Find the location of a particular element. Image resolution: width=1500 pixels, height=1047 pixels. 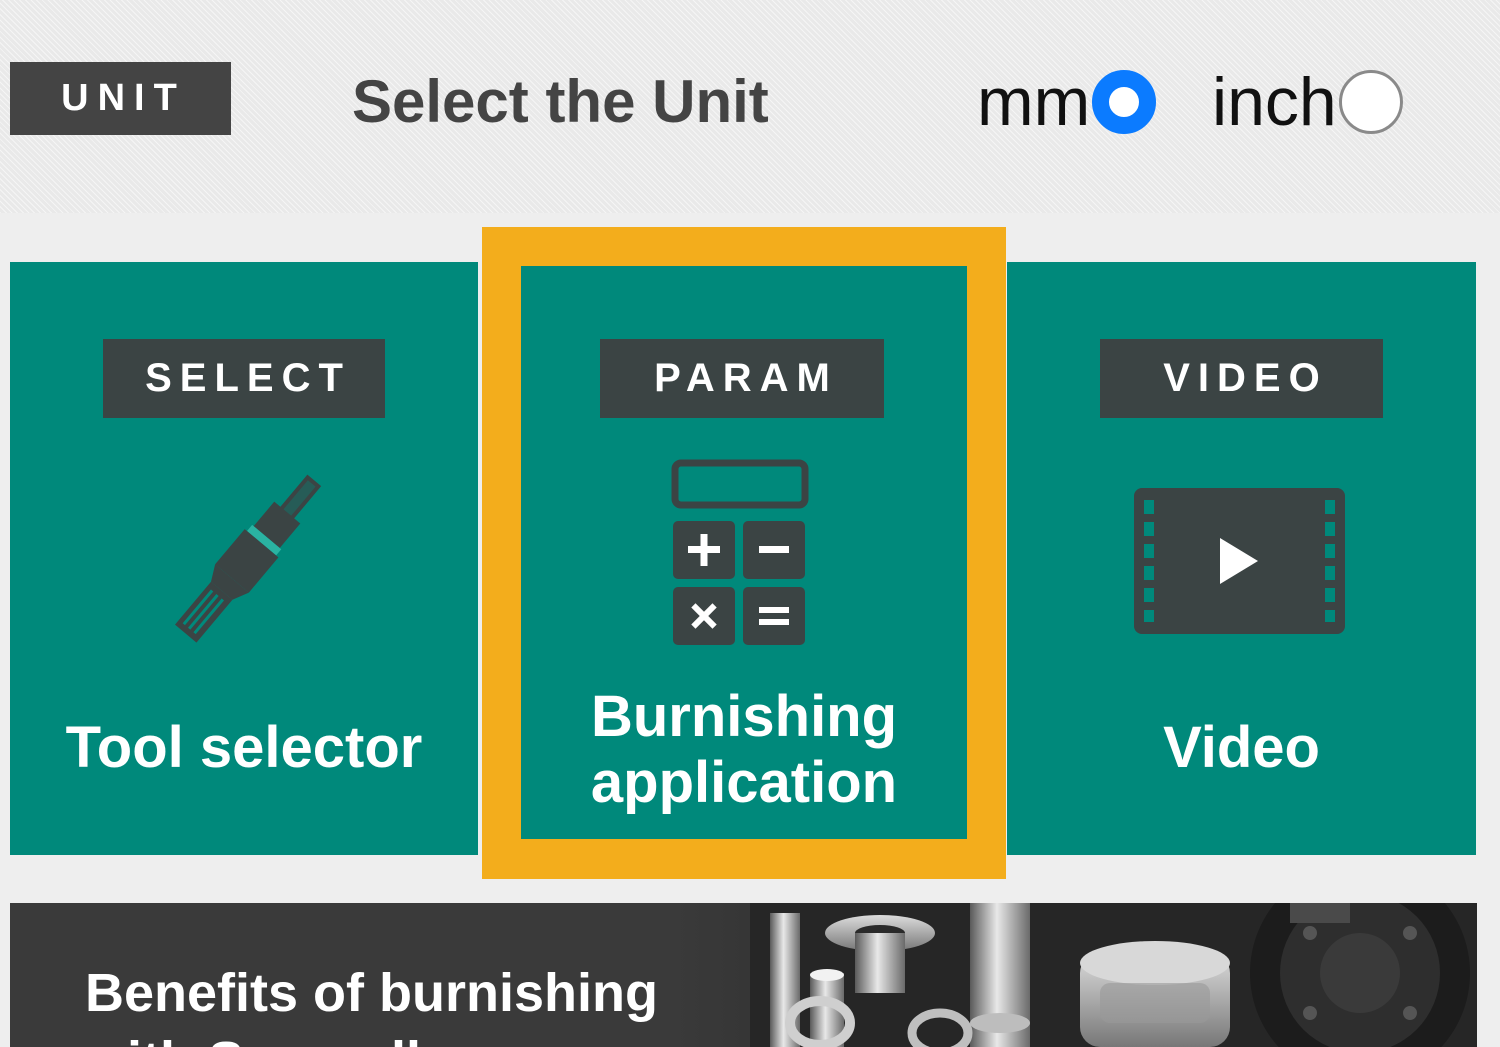

banner-title: Benefits of burnishing with Sugarall is located at coordinates (371, 1005).